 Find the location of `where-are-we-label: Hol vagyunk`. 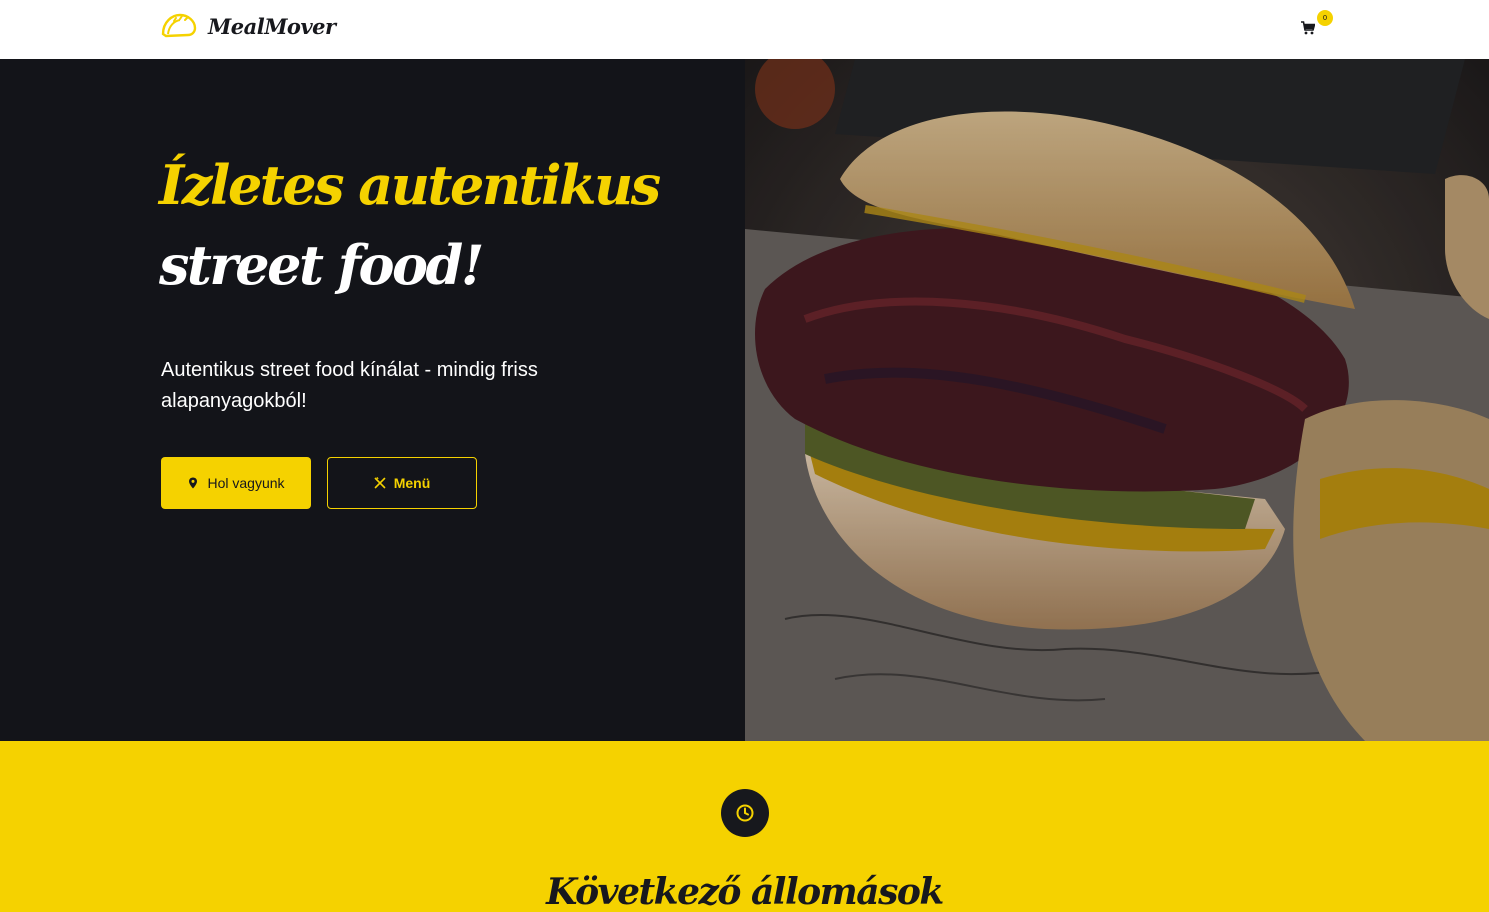

where-are-we-label: Hol vagyunk is located at coordinates (246, 483).